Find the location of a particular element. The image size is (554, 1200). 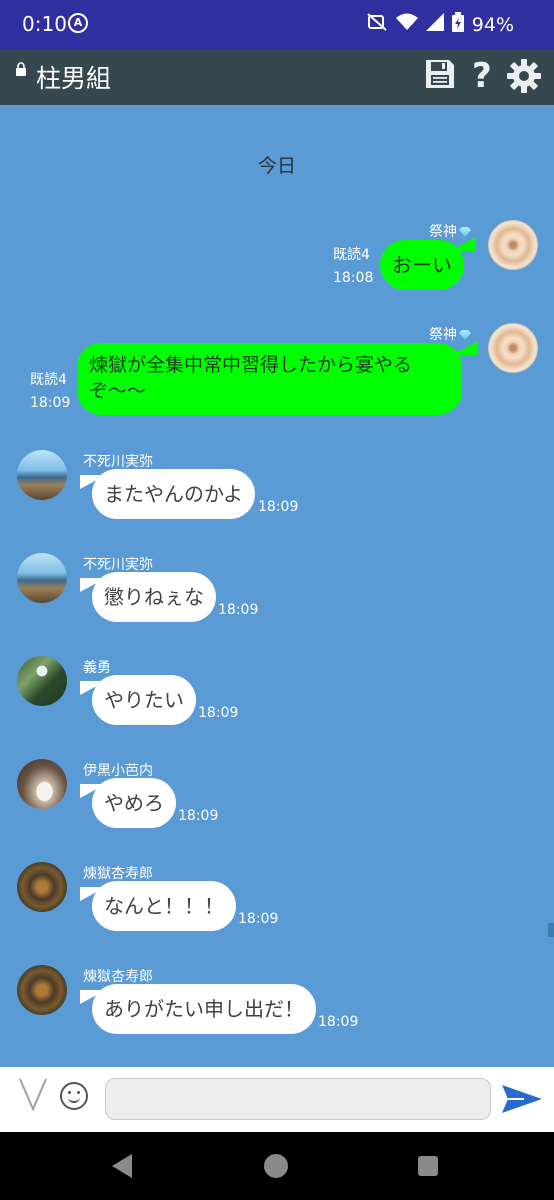

chat-title: 柱男組 is located at coordinates (74, 78).